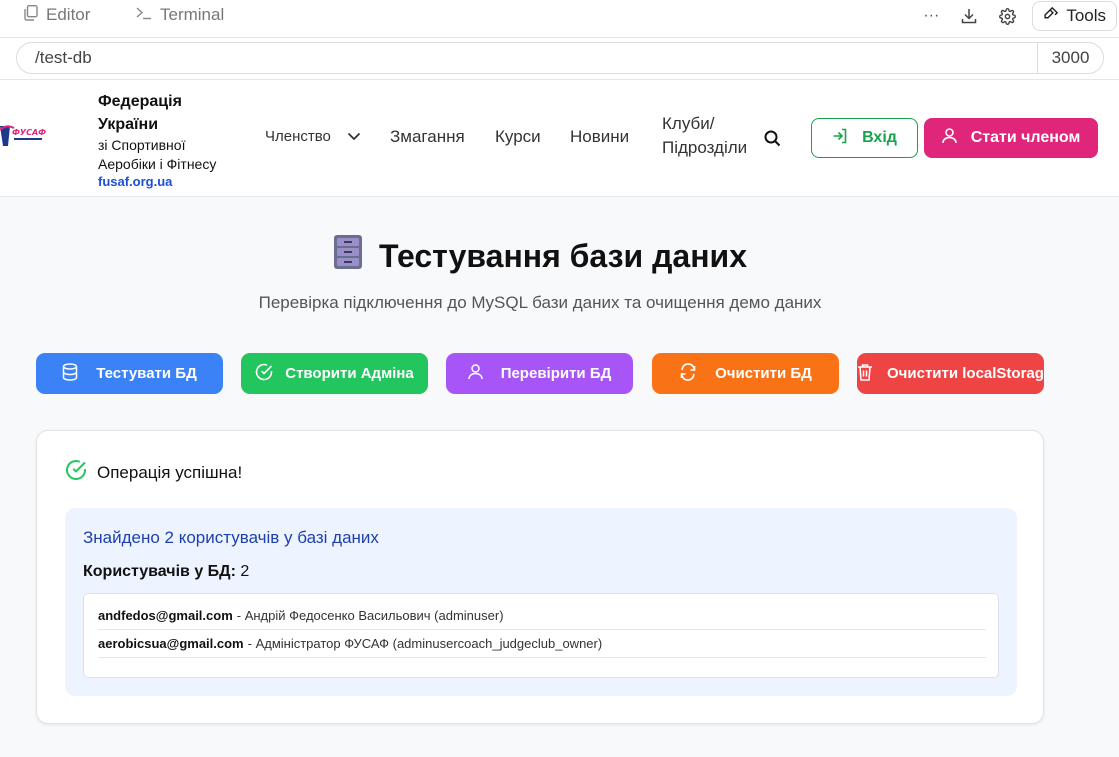 Image resolution: width=1119 pixels, height=757 pixels. What do you see at coordinates (144, 15) in the screenshot?
I see `terminal-icon` at bounding box center [144, 15].